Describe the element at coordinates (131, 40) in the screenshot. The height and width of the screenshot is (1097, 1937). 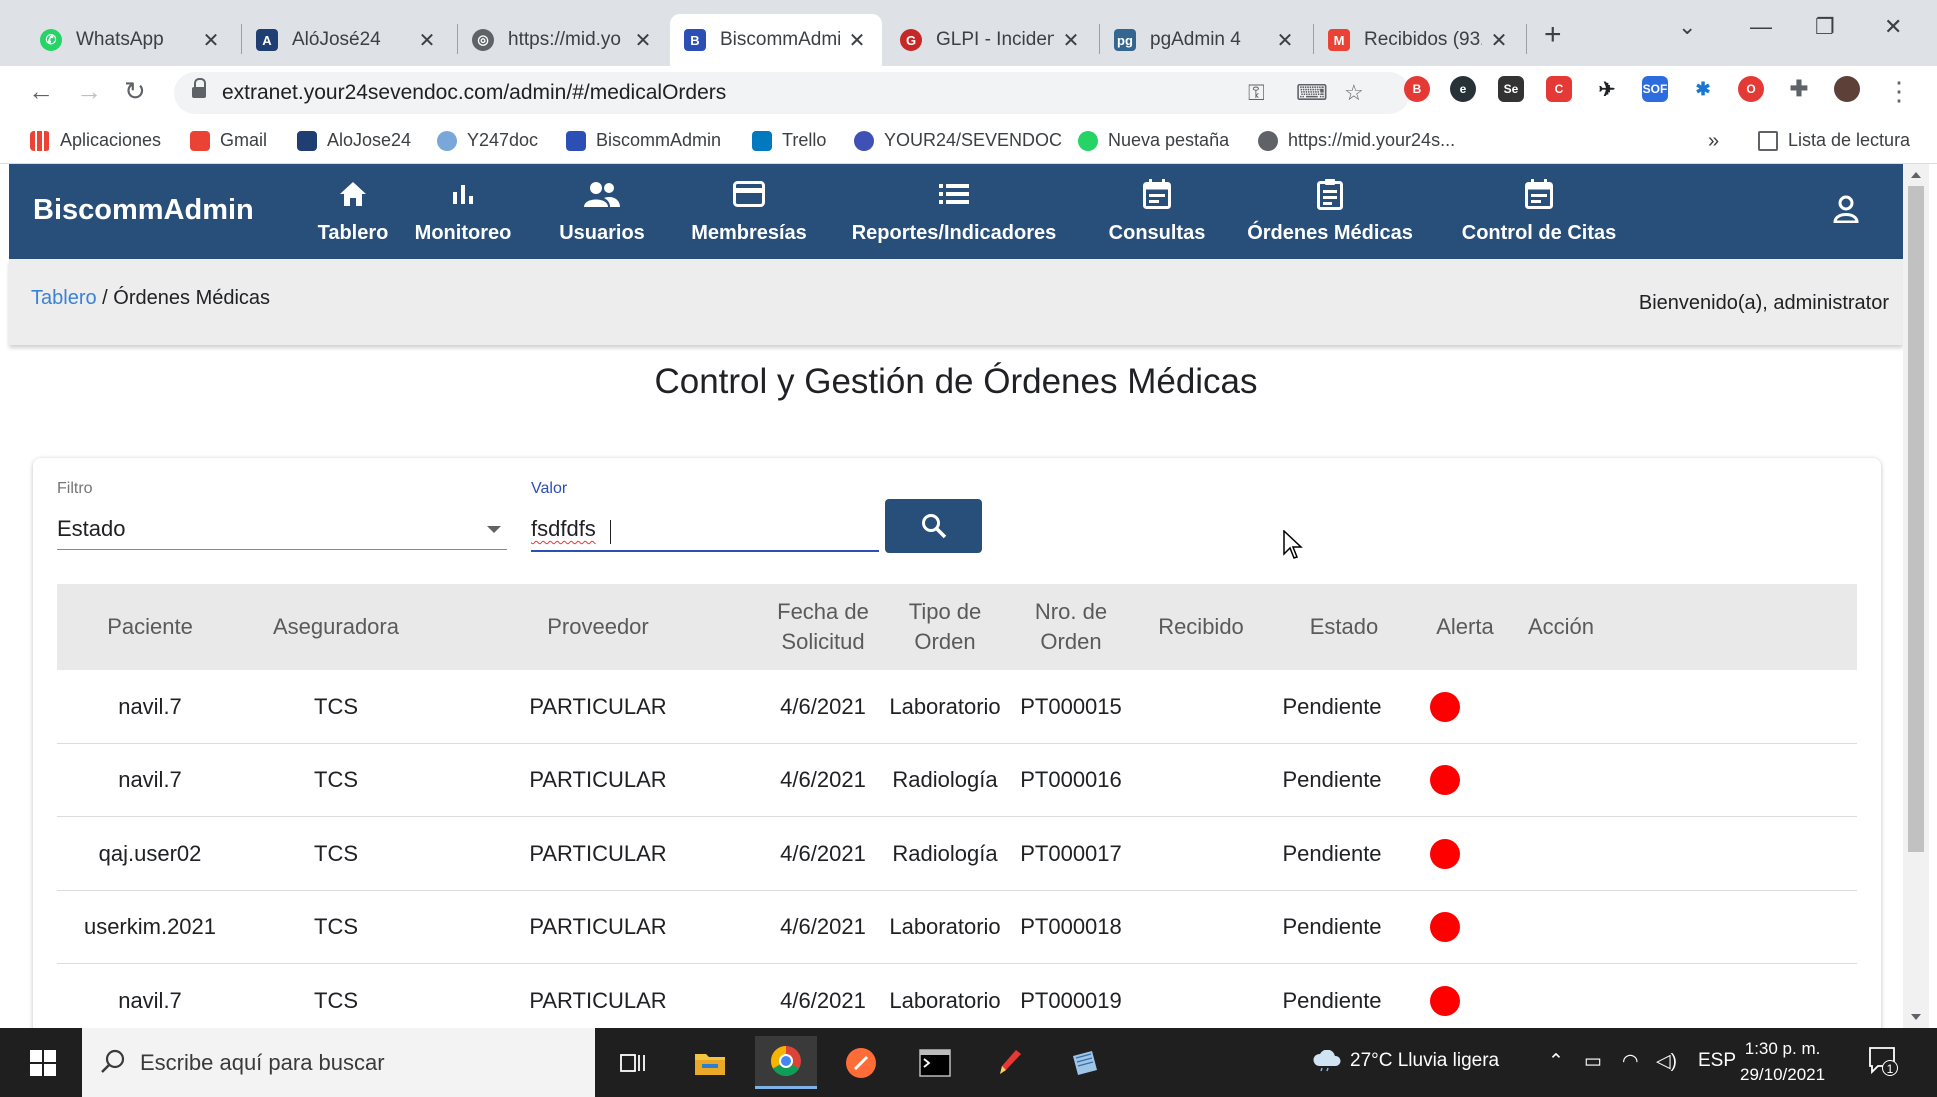
I see `browser-tab-whatsapp: ✆ WhatsApp ✕` at that location.